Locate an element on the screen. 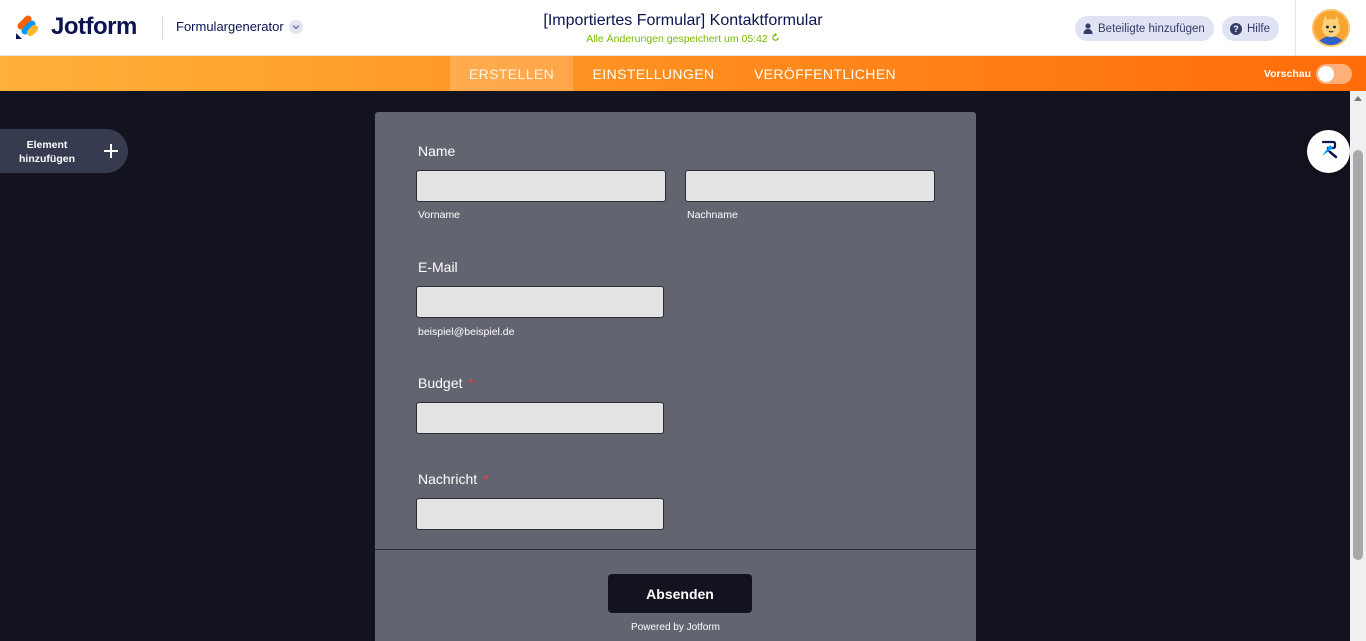  refresh-icon is located at coordinates (775, 39).